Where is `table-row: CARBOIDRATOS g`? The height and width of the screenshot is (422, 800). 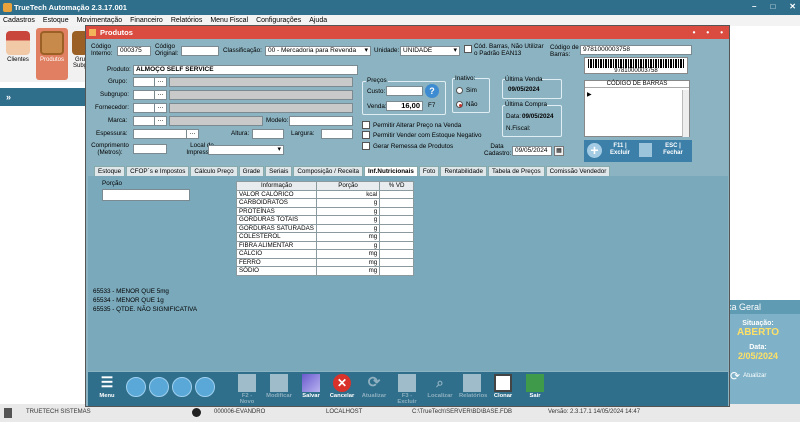
table-row: CARBOIDRATOS g is located at coordinates (325, 203).